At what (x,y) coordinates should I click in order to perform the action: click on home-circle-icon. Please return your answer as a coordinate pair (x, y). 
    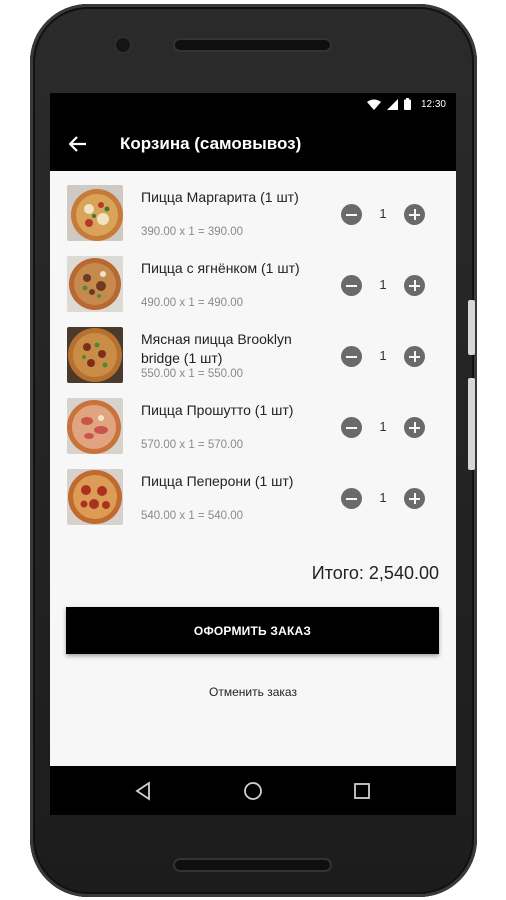
    Looking at the image, I should click on (253, 790).